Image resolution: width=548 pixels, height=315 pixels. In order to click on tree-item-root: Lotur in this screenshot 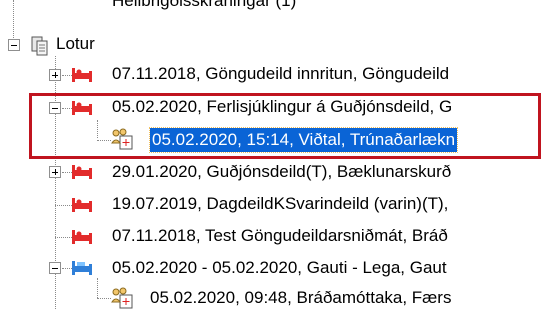, I will do `click(75, 44)`.